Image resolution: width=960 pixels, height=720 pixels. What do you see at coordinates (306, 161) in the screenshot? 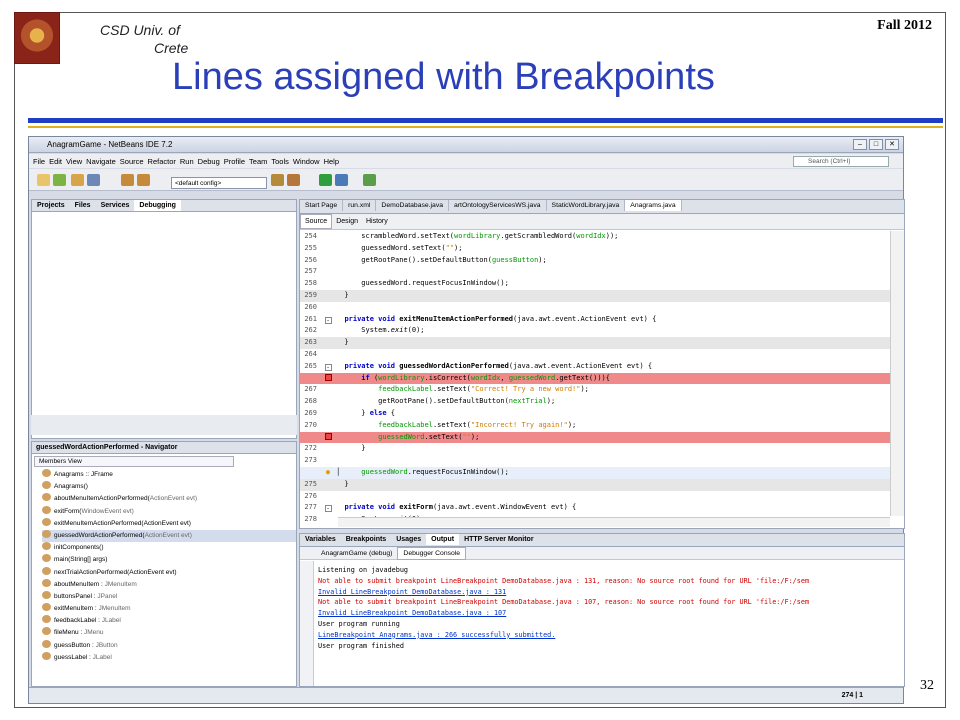
I see `menu-window: Window` at bounding box center [306, 161].